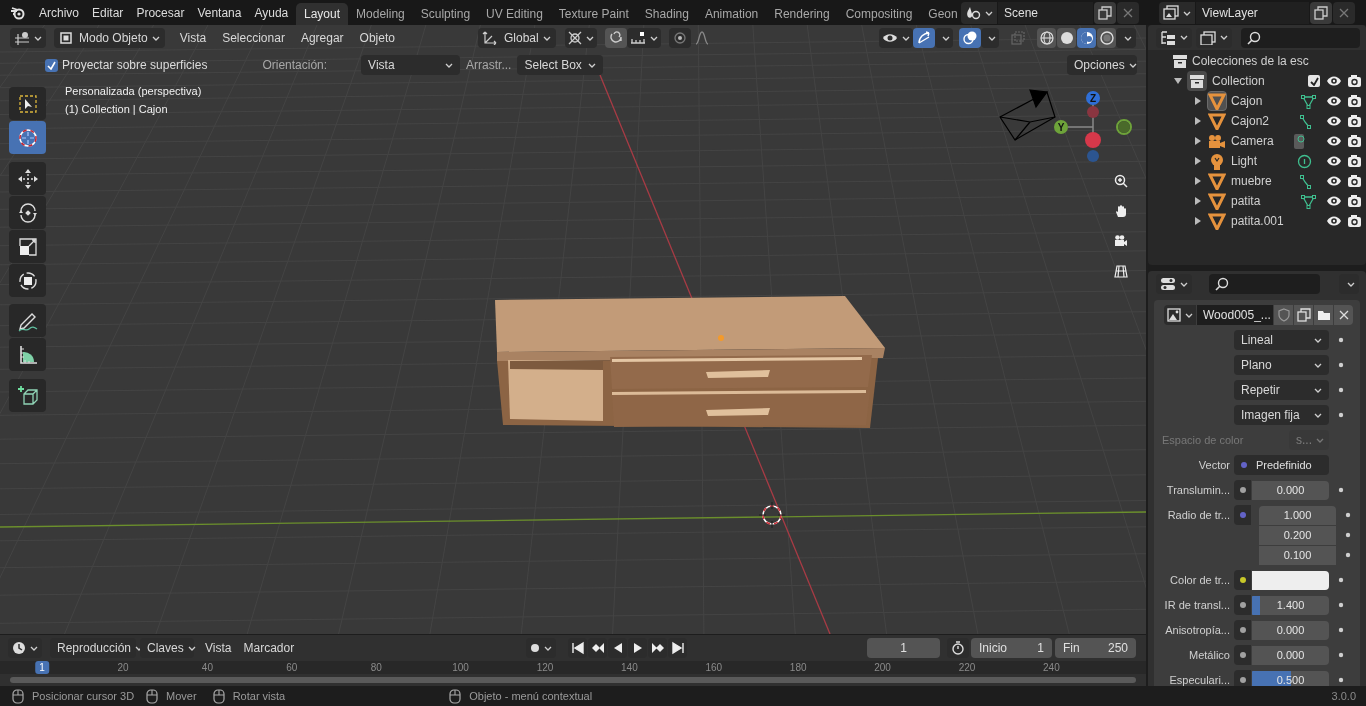 Image resolution: width=1366 pixels, height=706 pixels. What do you see at coordinates (802, 14) in the screenshot?
I see `workspace-tab: Rendering` at bounding box center [802, 14].